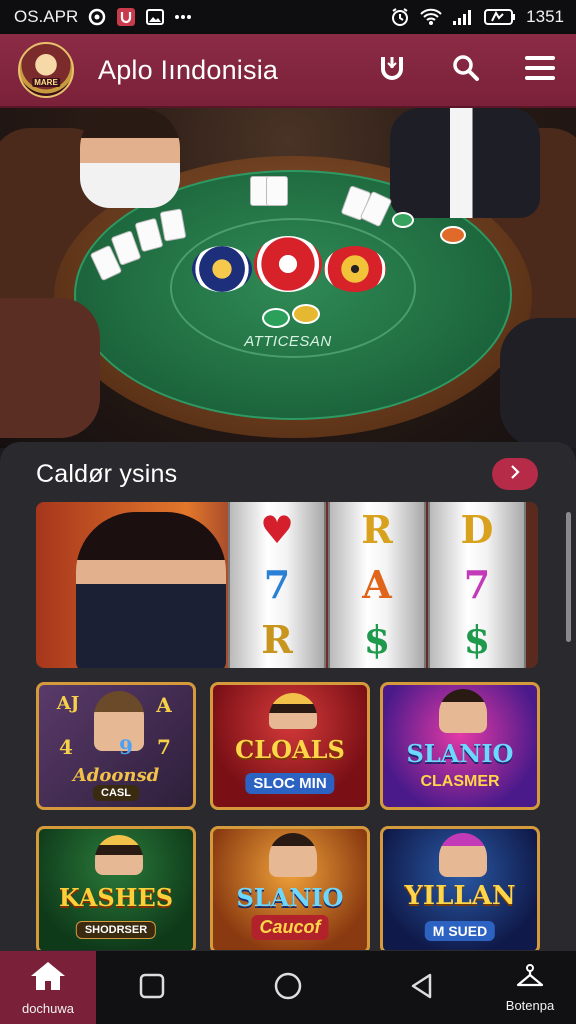 The height and width of the screenshot is (1024, 576). I want to click on tile-subtitle: CASL, so click(116, 793).